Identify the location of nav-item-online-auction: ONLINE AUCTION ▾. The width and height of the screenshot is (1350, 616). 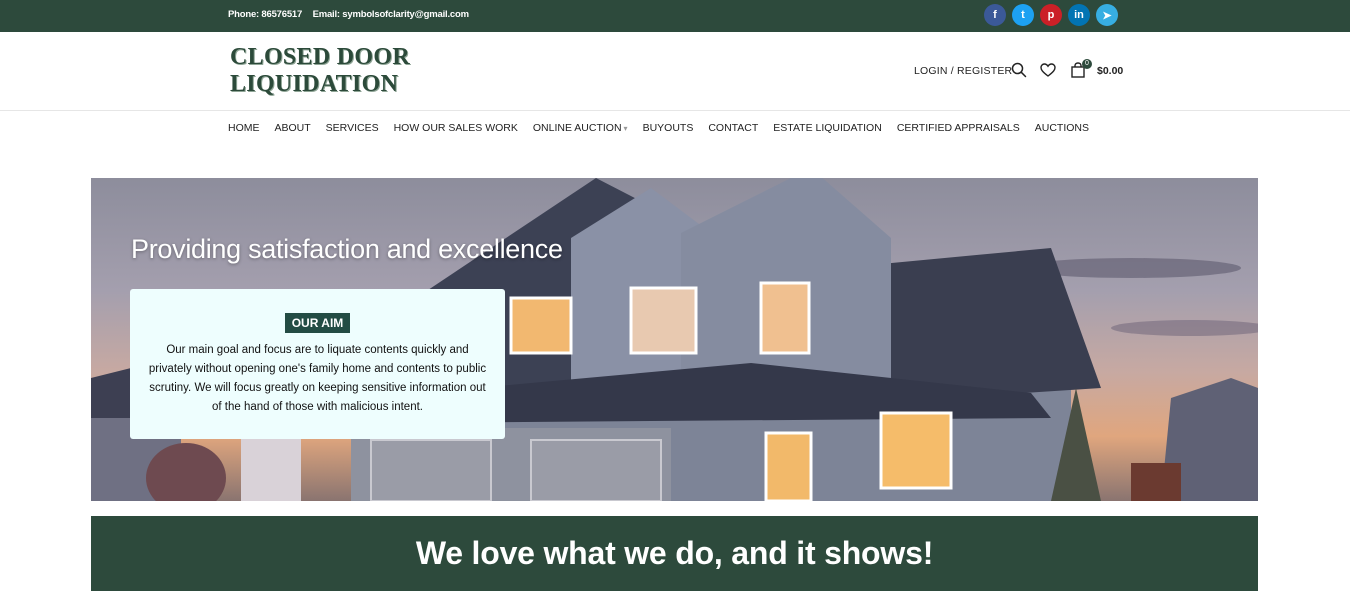
(580, 128).